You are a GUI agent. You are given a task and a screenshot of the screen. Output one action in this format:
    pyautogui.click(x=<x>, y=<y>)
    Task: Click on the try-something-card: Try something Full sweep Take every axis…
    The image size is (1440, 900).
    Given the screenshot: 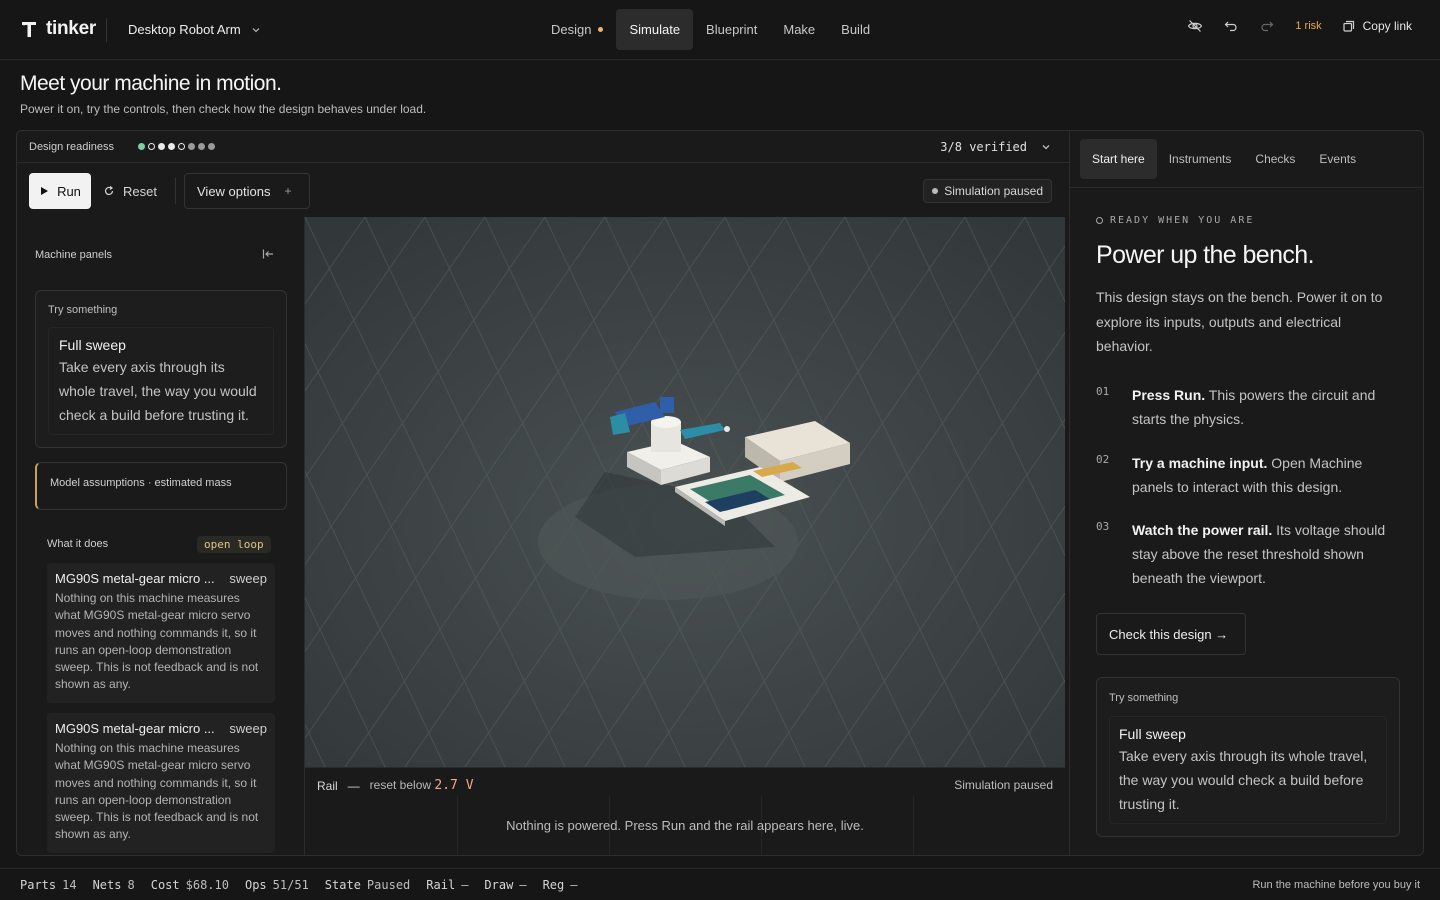 What is the action you would take?
    pyautogui.click(x=161, y=369)
    